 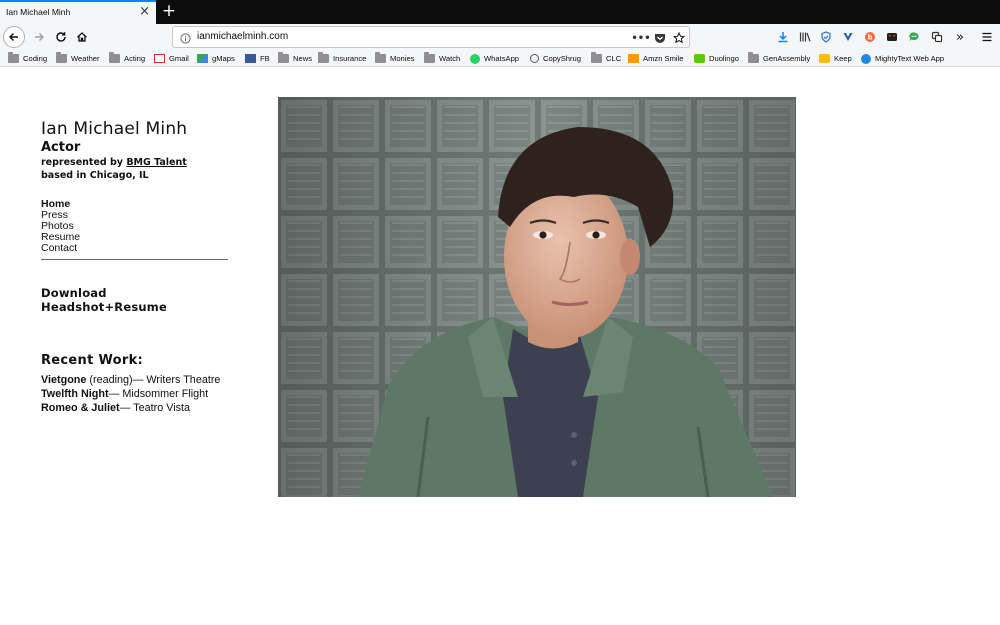 I want to click on bookmark-label: CLC, so click(x=614, y=58).